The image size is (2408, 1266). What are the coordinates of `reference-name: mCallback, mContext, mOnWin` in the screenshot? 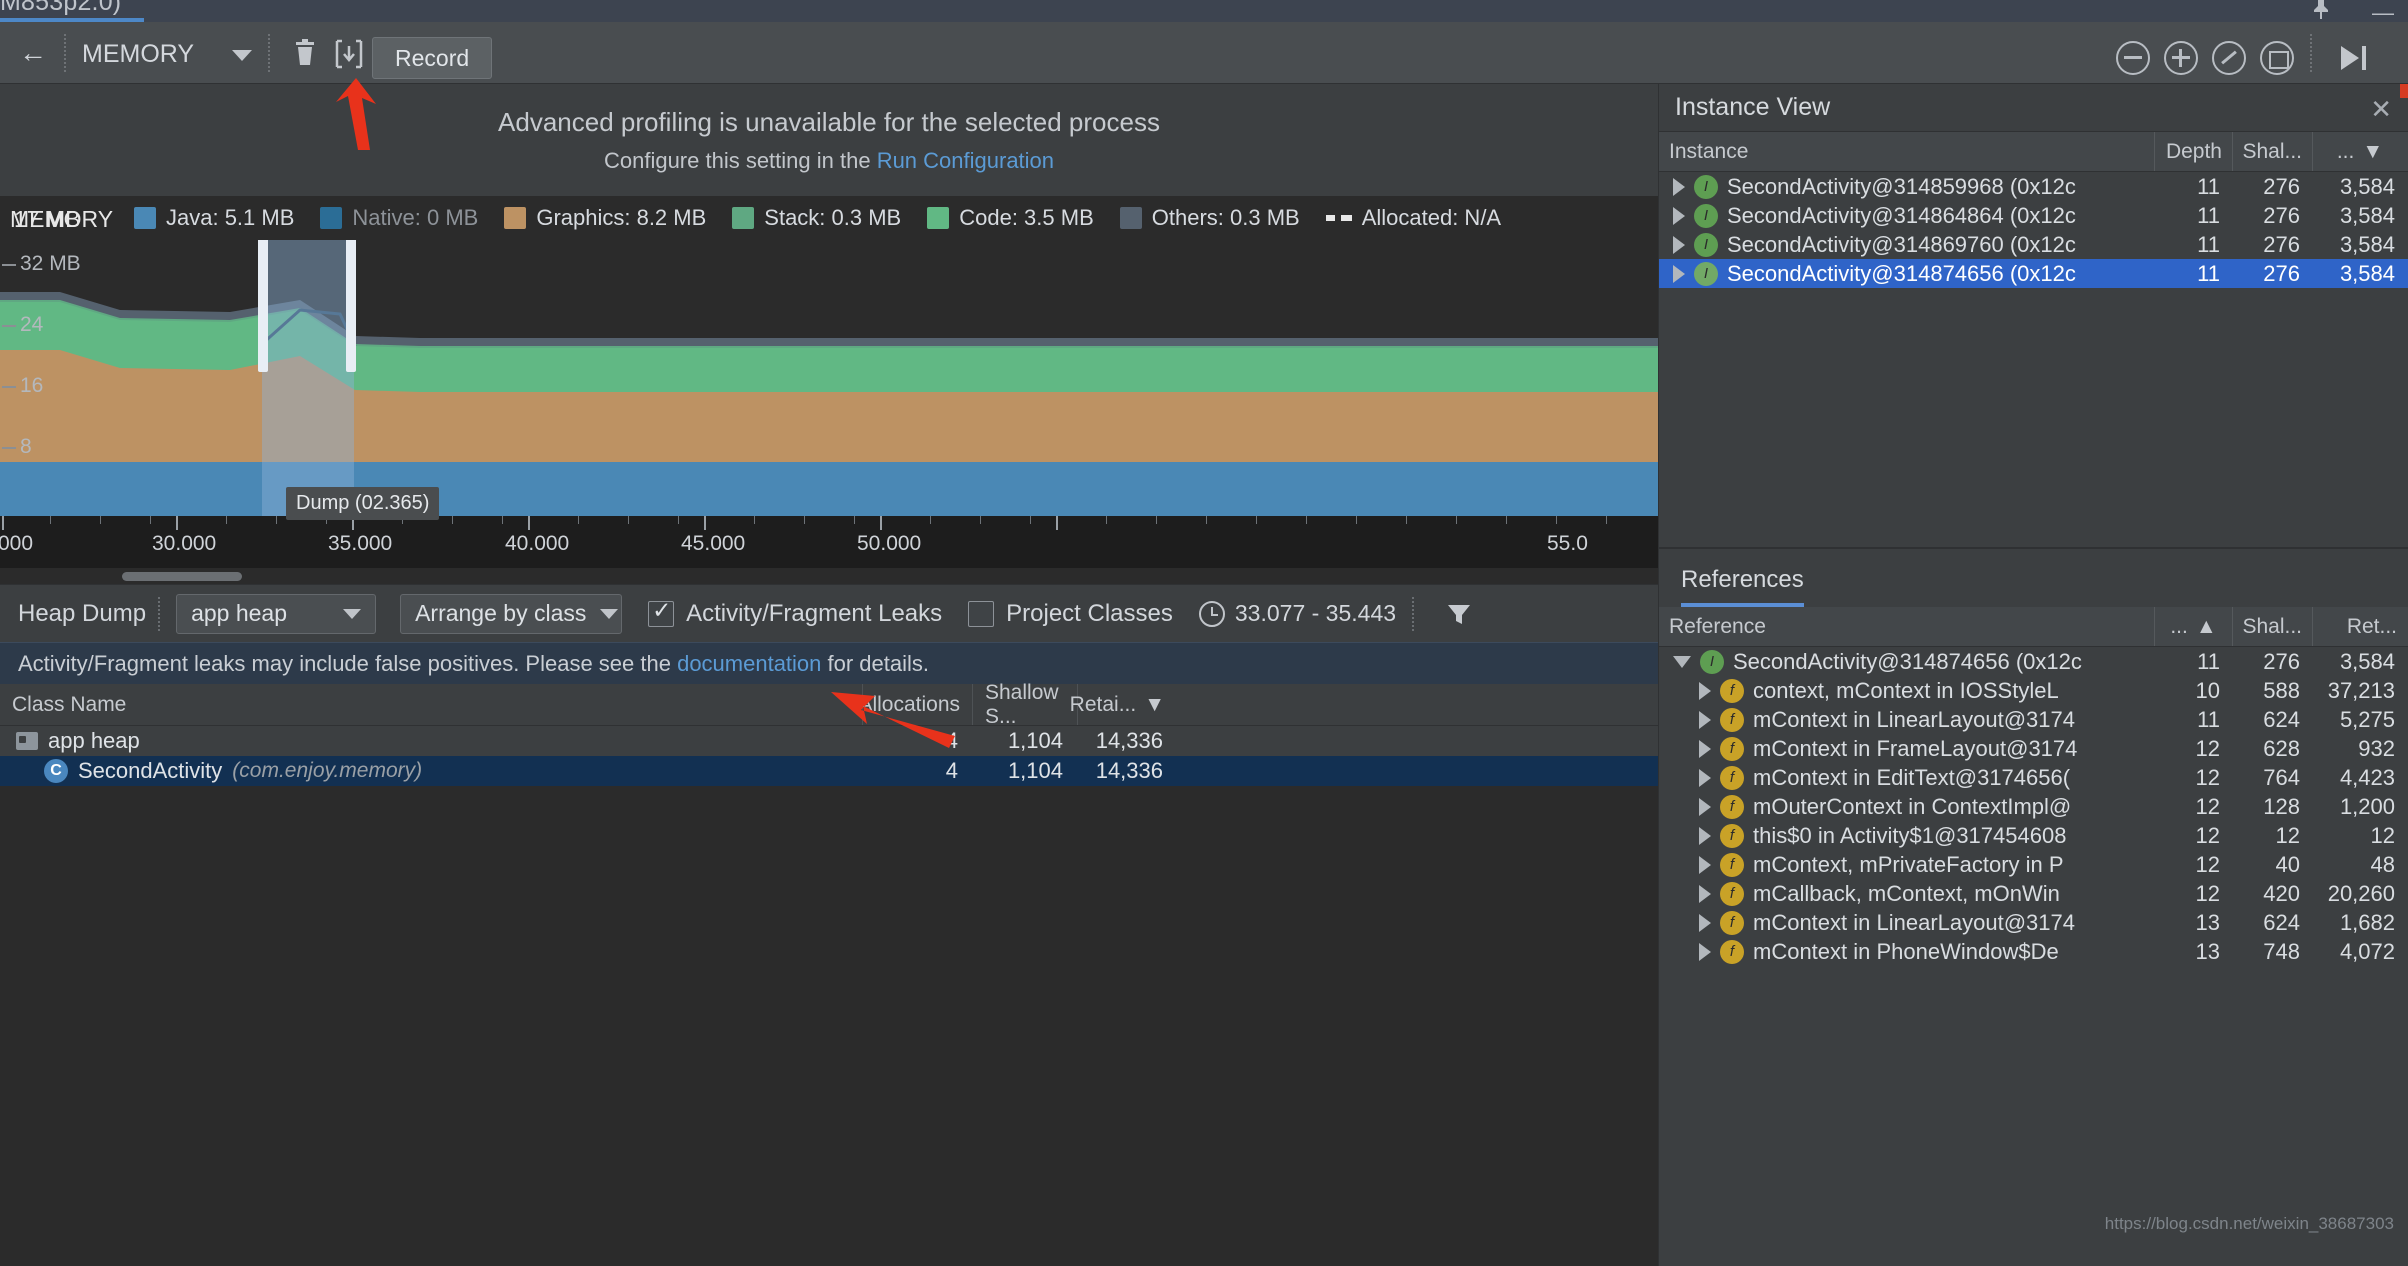 It's located at (1906, 893).